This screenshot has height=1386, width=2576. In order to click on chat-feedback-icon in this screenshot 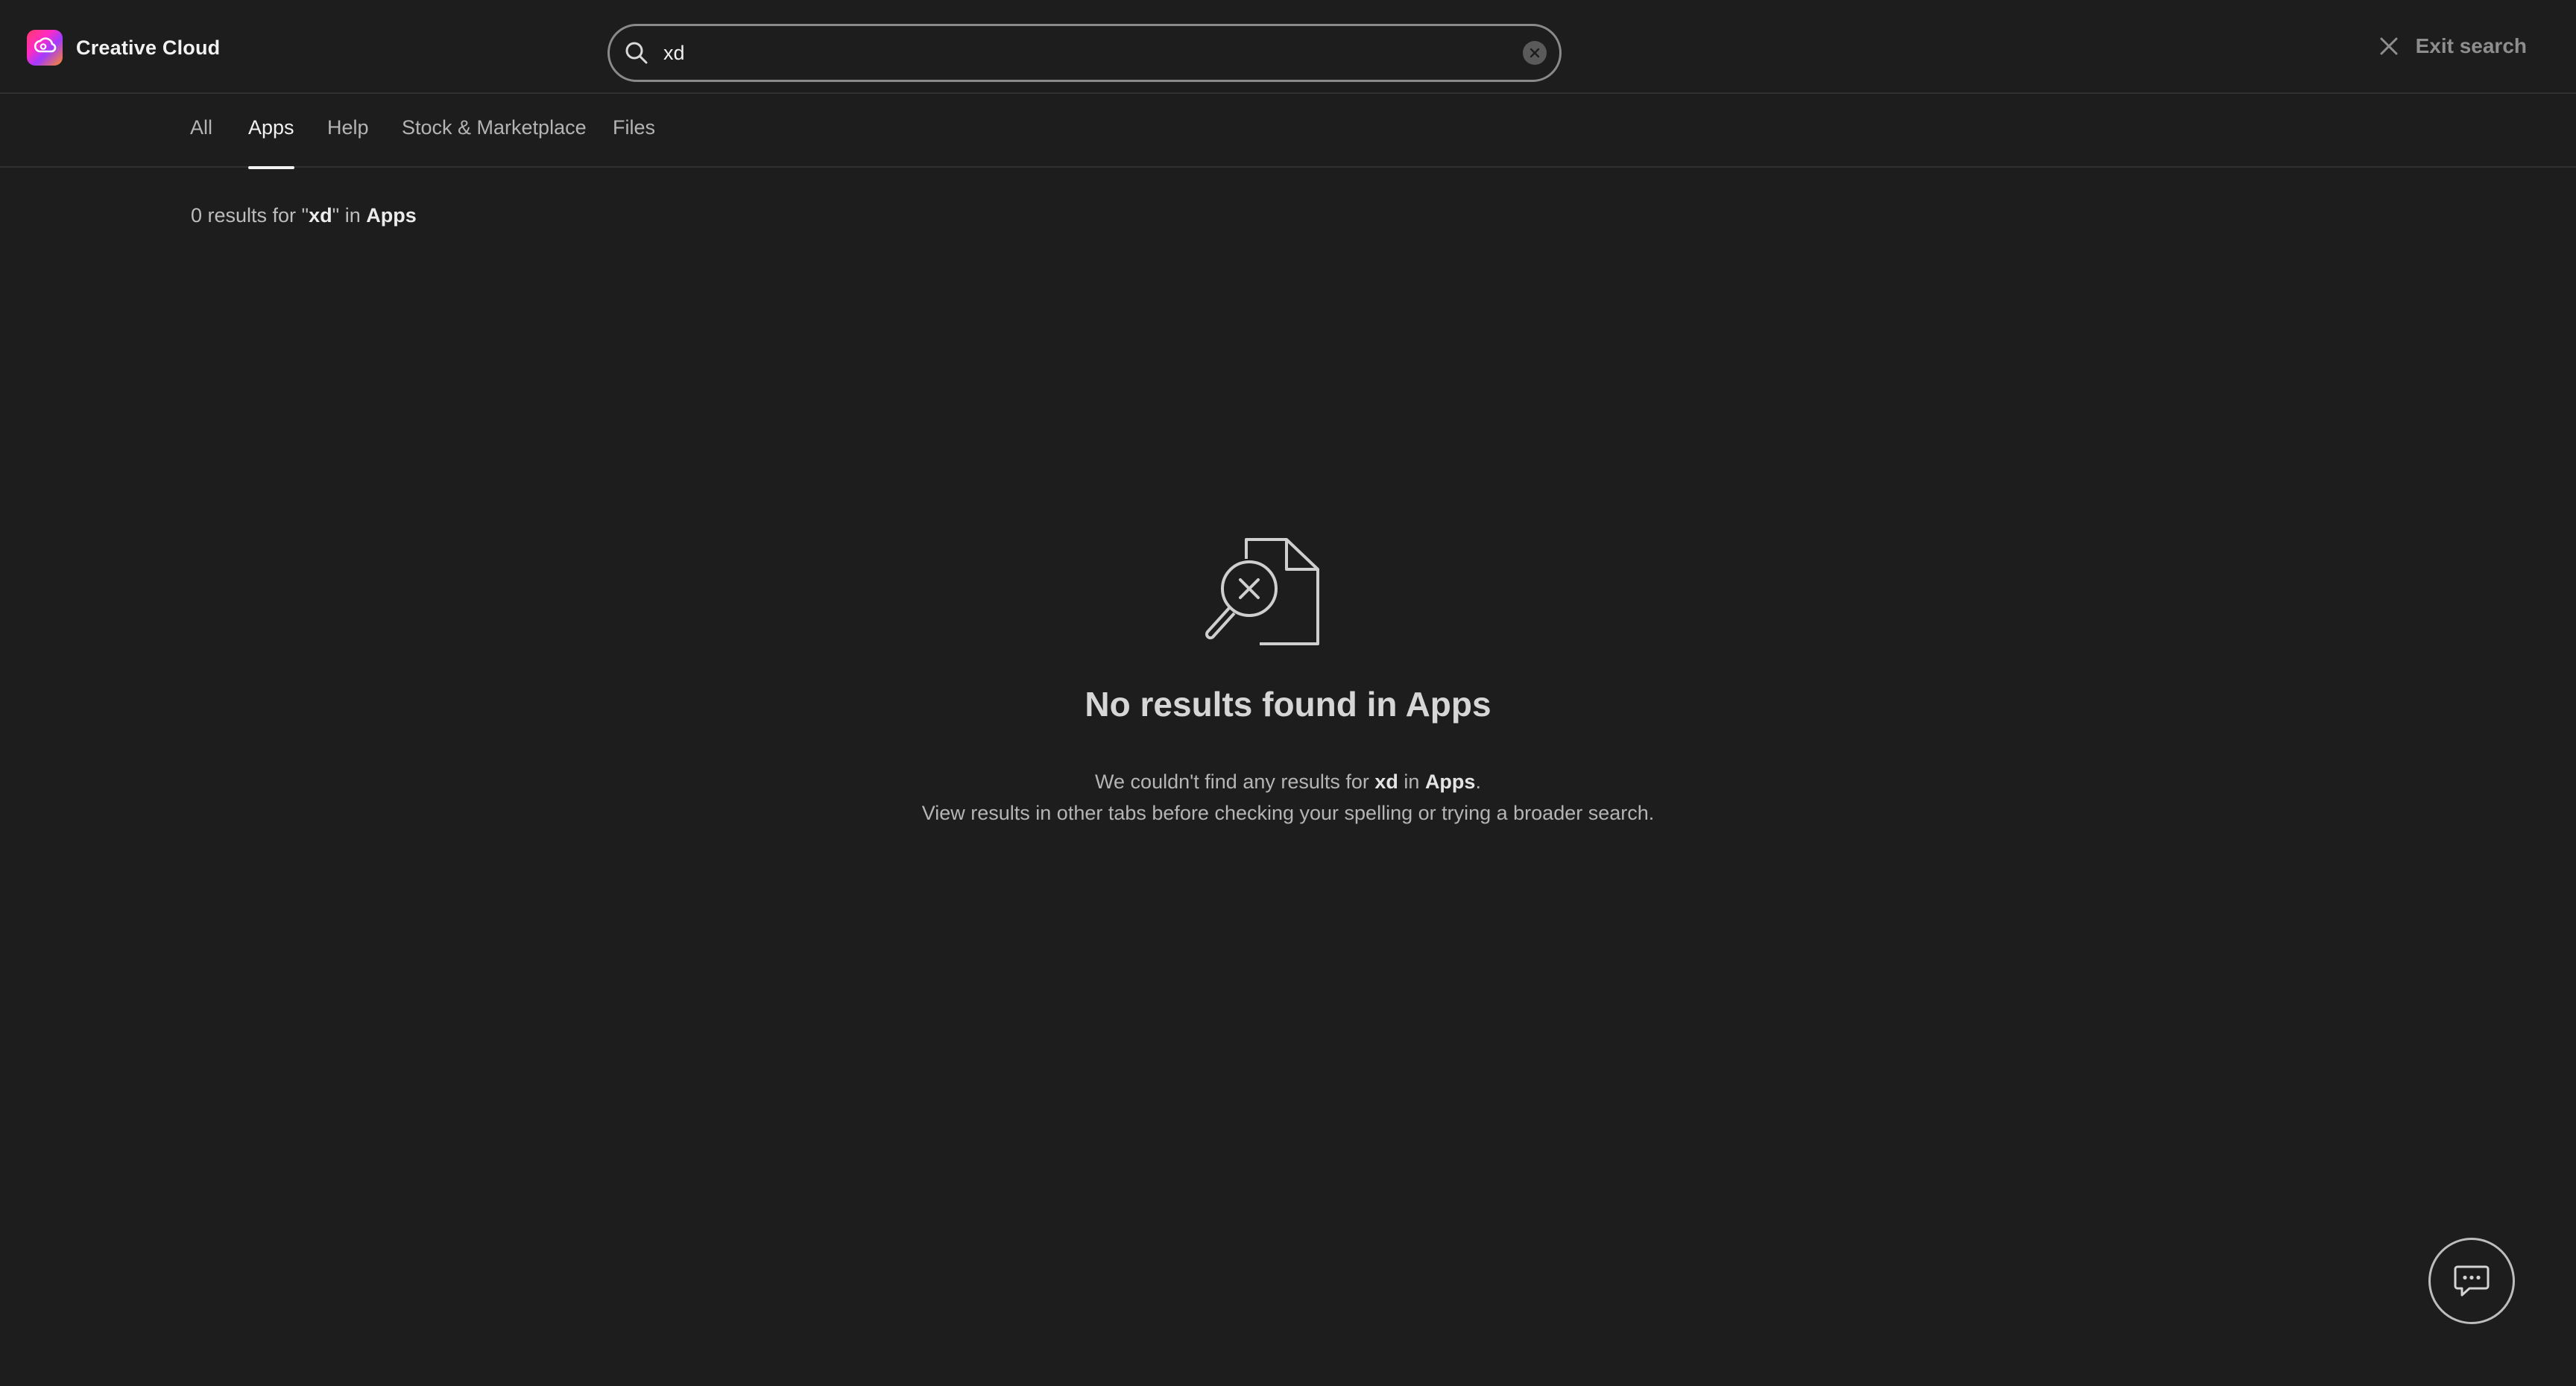, I will do `click(2472, 1281)`.